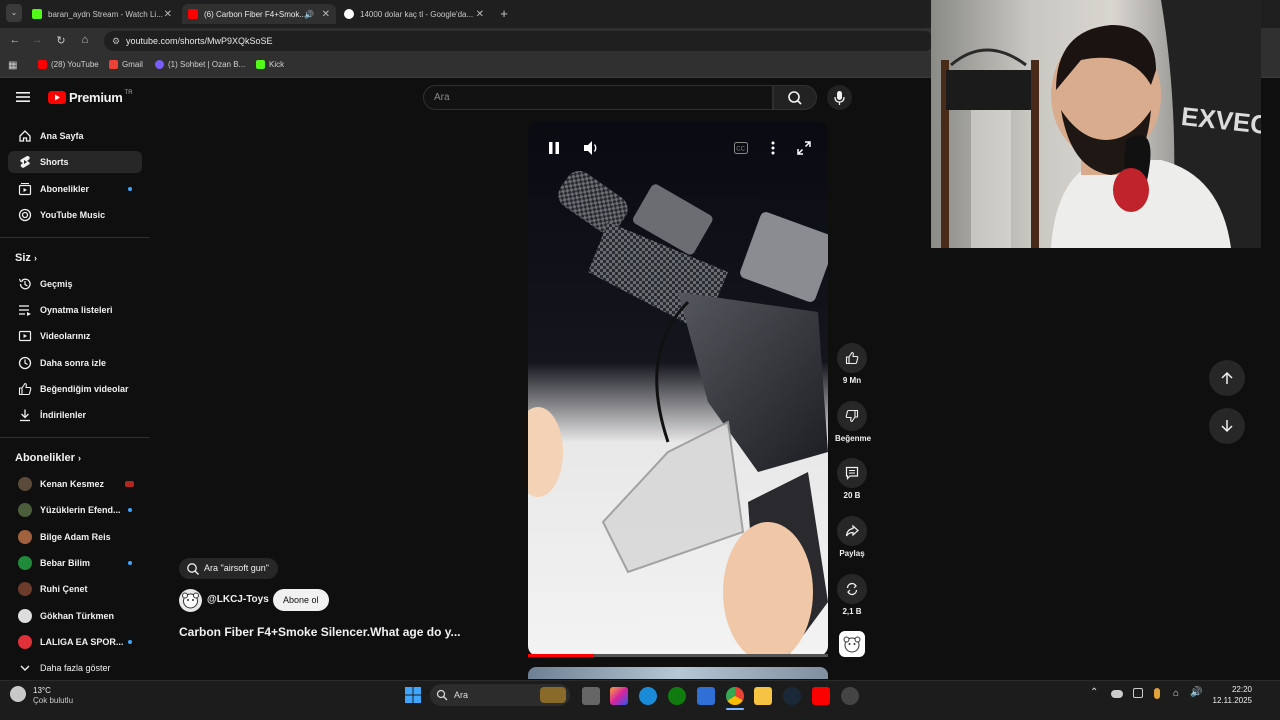 Image resolution: width=1280 pixels, height=720 pixels. I want to click on sync-icon, so click(1138, 693).